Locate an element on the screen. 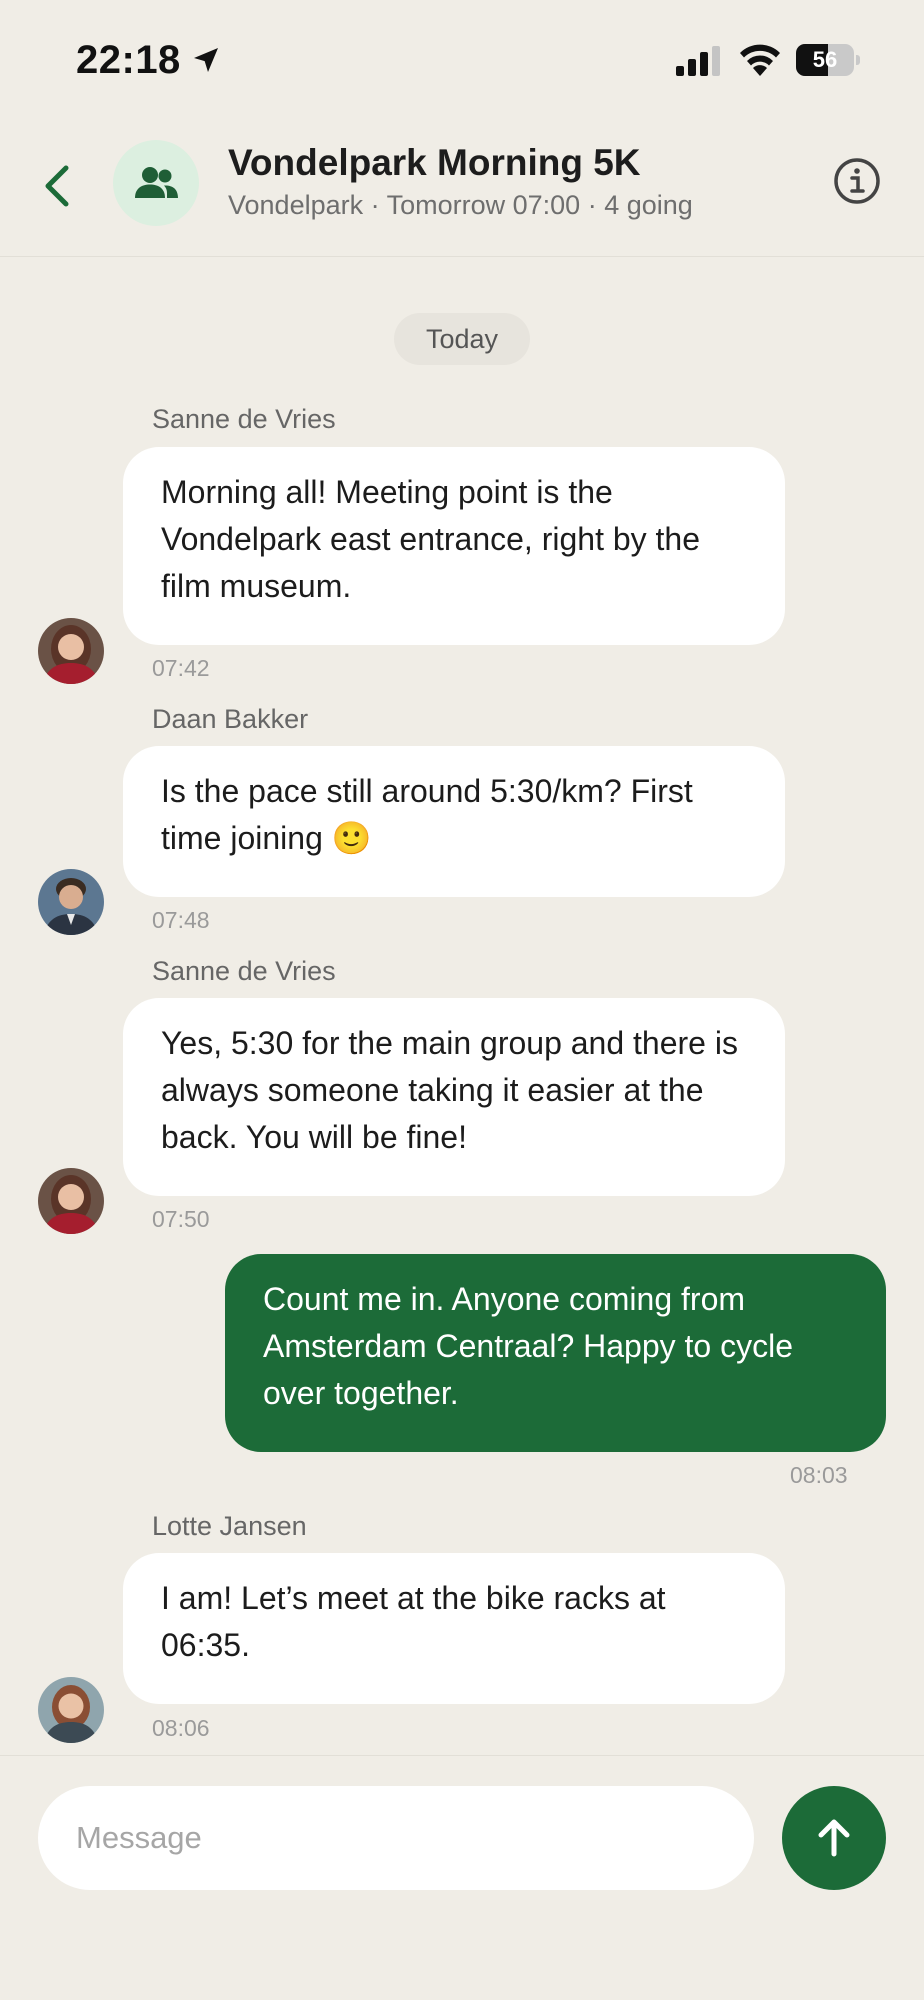 Image resolution: width=924 pixels, height=2000 pixels. date-separator: Today is located at coordinates (462, 339).